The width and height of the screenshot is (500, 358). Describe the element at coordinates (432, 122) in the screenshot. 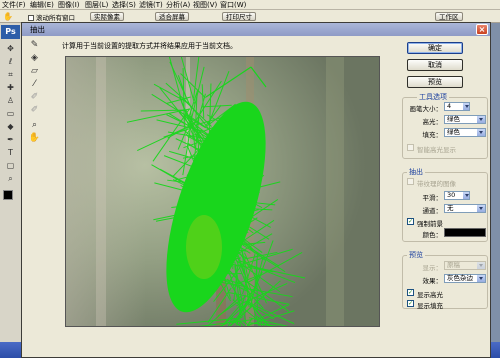

I see `highlighter-label: 高光：` at that location.